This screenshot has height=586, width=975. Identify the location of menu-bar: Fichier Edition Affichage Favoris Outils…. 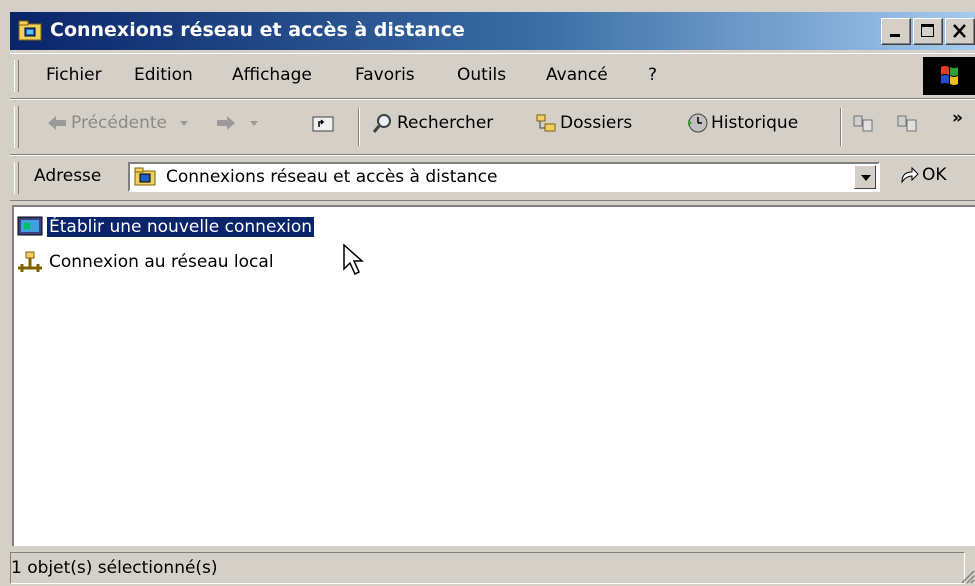
(492, 76).